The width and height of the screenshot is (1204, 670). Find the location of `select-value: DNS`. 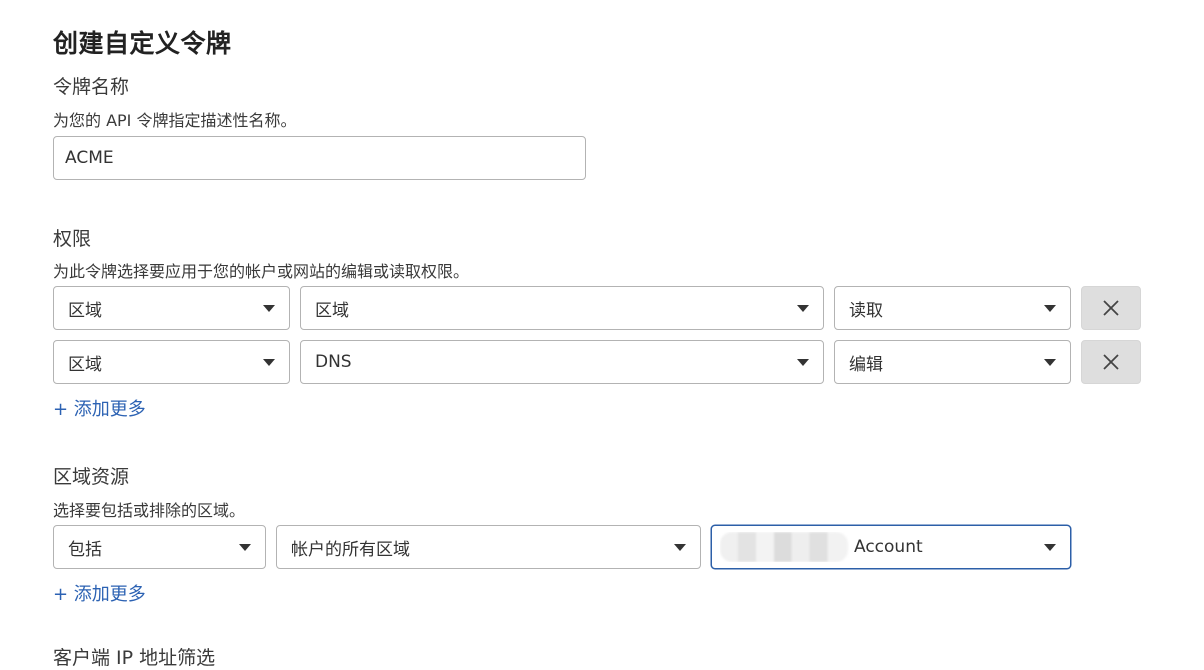

select-value: DNS is located at coordinates (333, 362).